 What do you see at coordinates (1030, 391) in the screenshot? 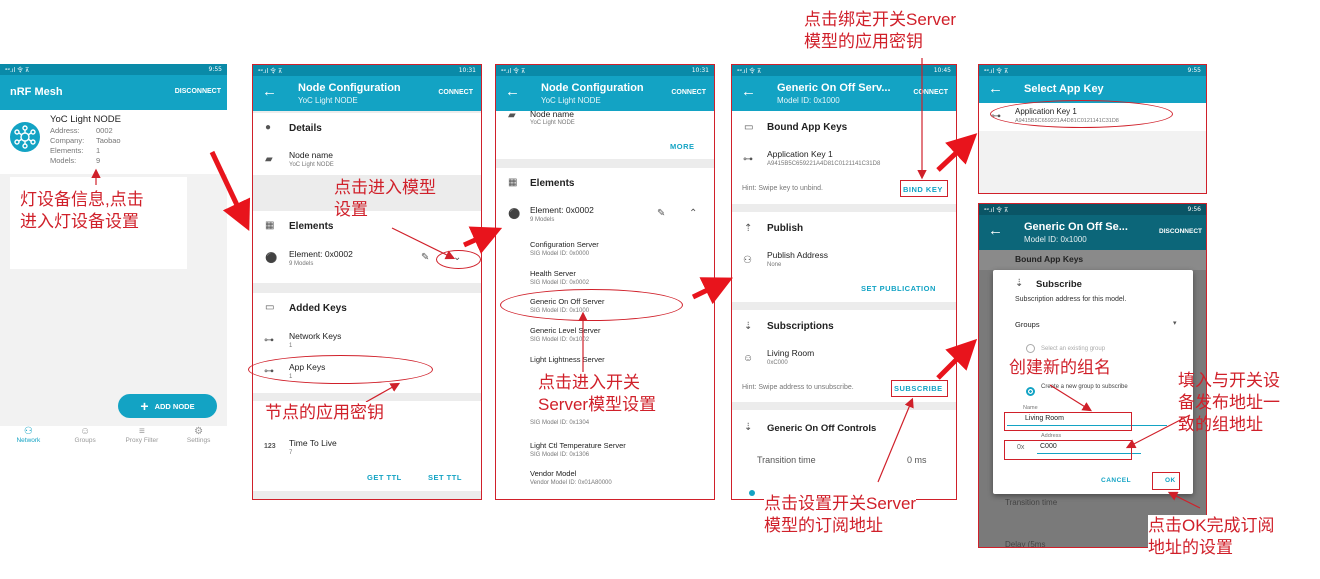
I see `radio-new` at bounding box center [1030, 391].